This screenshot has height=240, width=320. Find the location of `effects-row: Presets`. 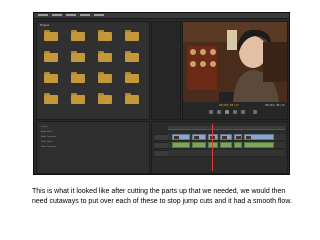

effects-row: Presets is located at coordinates (44, 127).